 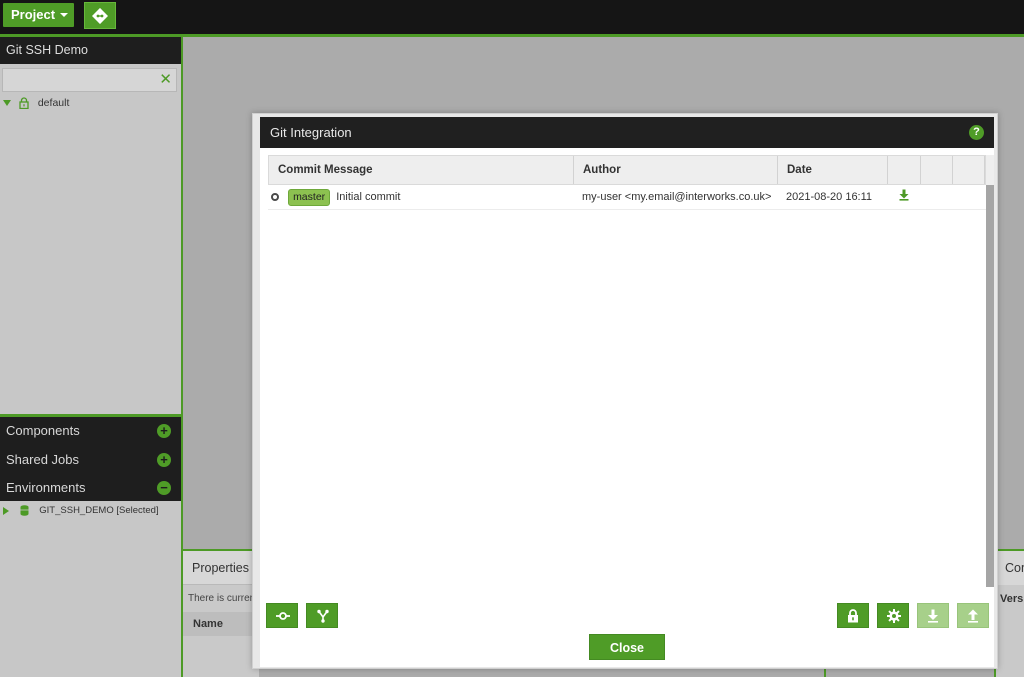 I want to click on git-icon, so click(x=100, y=16).